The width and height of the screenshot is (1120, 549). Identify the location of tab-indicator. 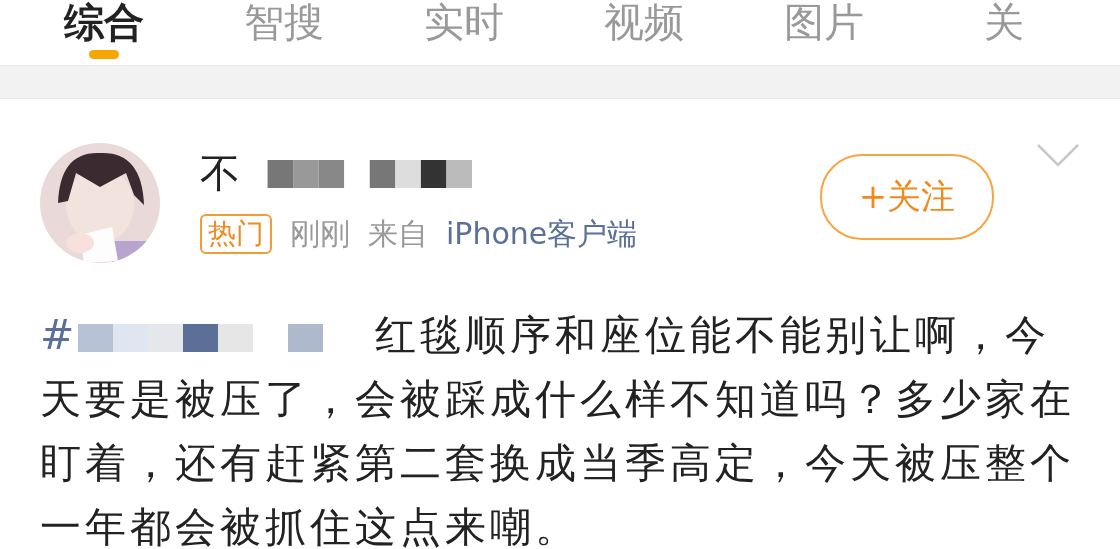
(104, 54).